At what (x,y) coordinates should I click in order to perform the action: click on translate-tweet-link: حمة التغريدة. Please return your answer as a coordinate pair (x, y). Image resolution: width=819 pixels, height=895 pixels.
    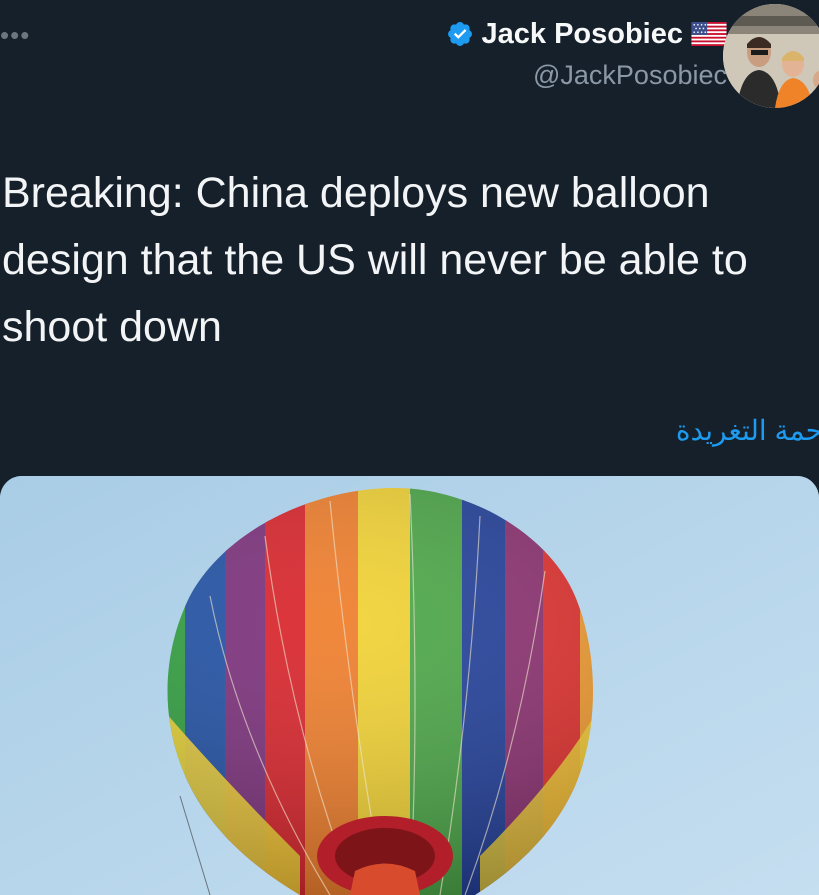
    Looking at the image, I should click on (747, 430).